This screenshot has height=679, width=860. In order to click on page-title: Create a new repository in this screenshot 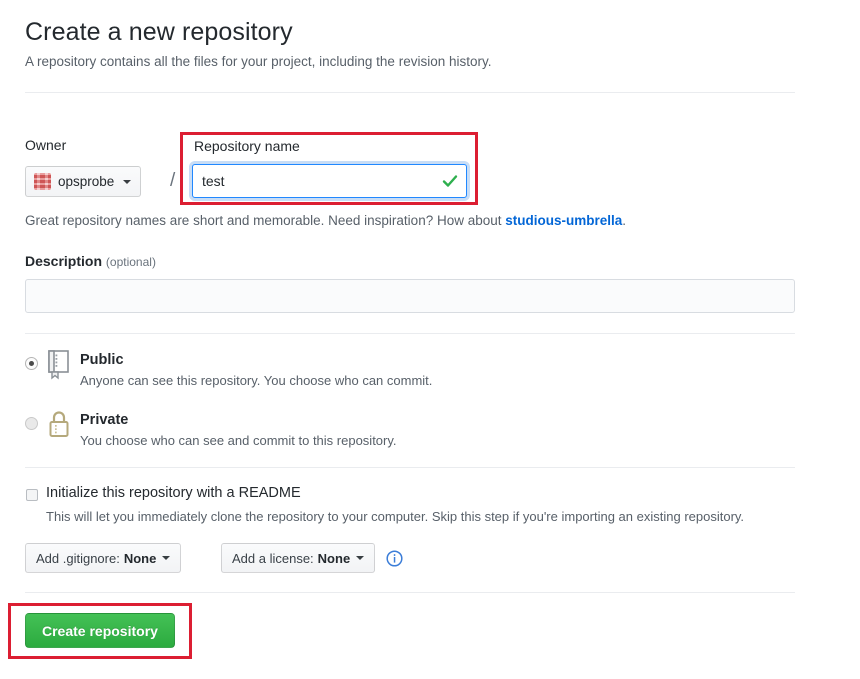, I will do `click(159, 32)`.